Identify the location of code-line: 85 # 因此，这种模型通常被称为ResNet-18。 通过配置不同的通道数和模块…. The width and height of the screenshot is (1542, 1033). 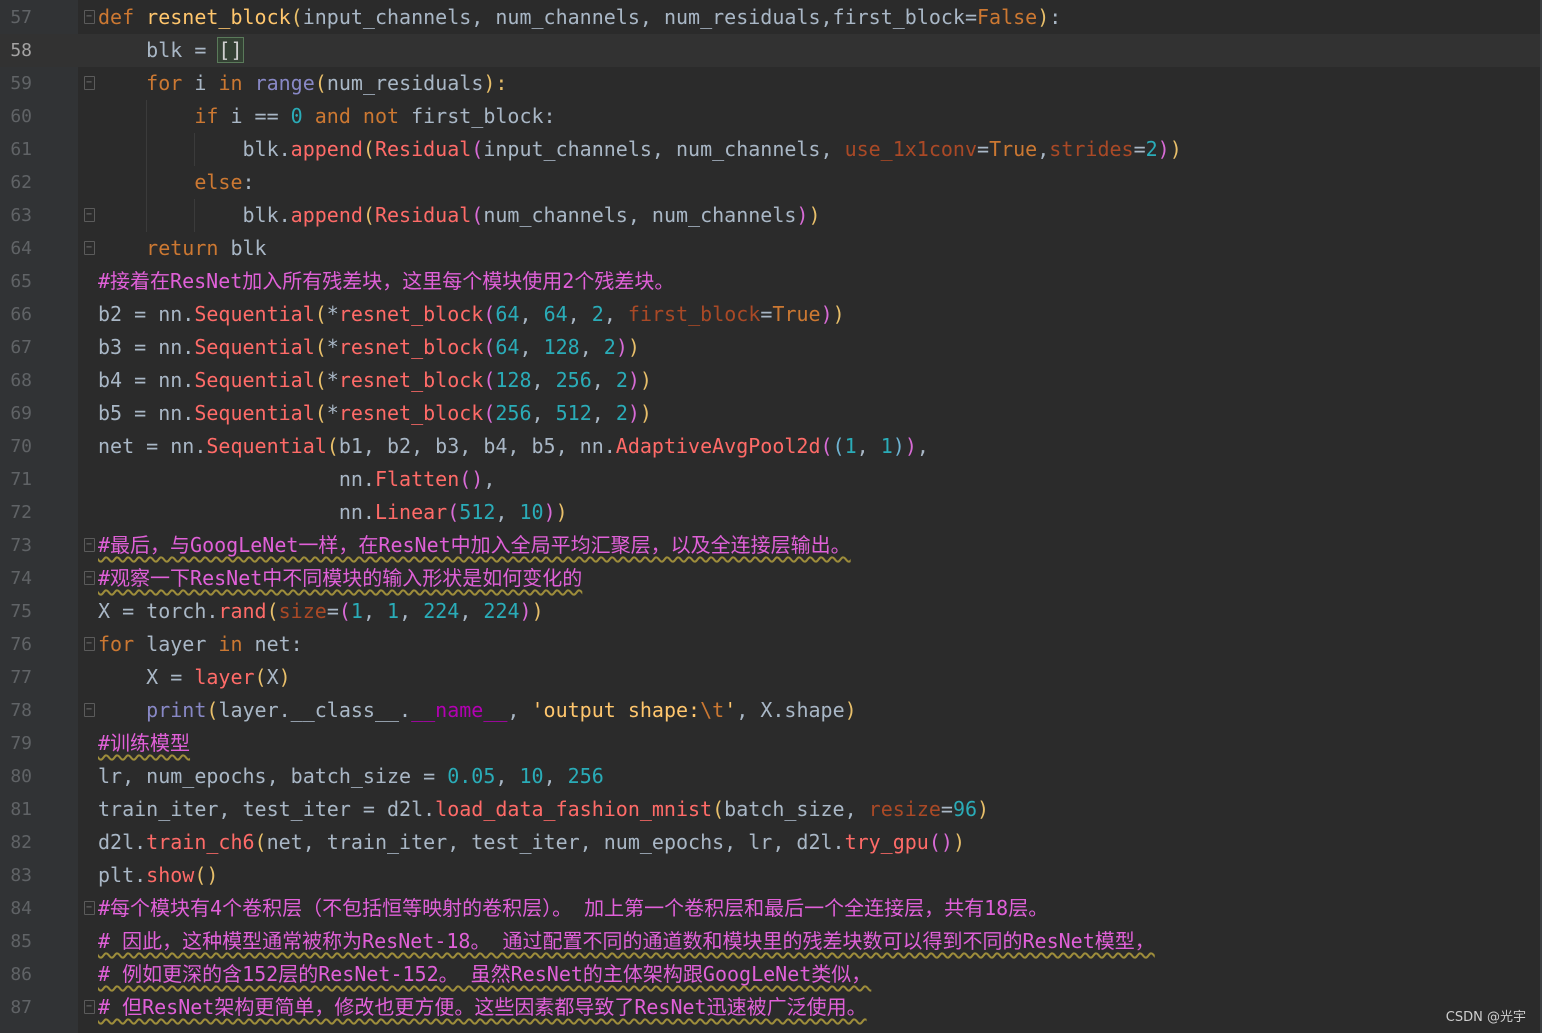
(771, 941).